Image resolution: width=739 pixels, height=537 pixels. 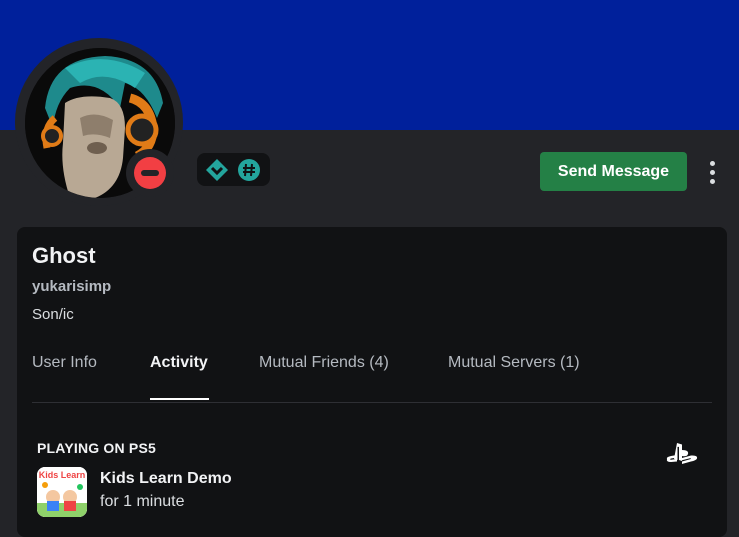 What do you see at coordinates (233, 169) in the screenshot?
I see `badge-list` at bounding box center [233, 169].